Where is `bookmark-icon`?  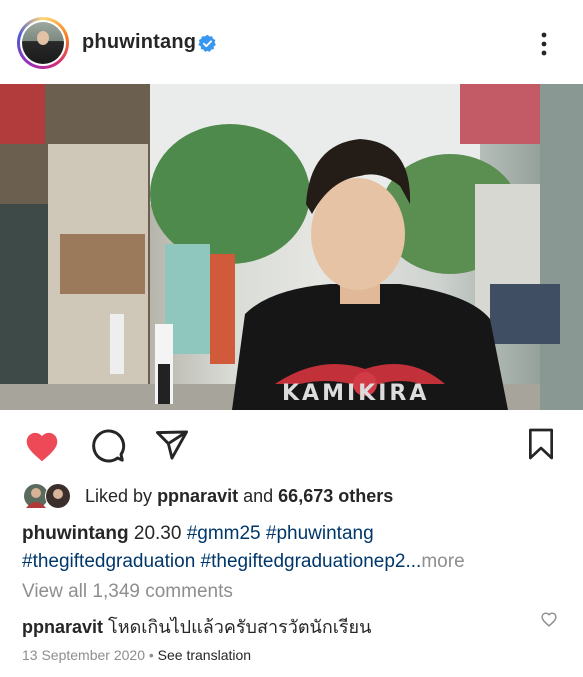 bookmark-icon is located at coordinates (541, 444).